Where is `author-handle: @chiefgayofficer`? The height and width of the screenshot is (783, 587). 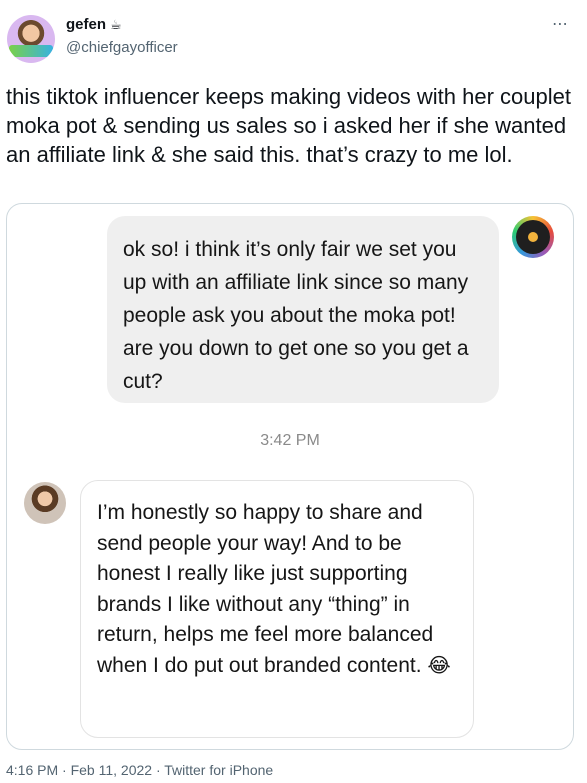 author-handle: @chiefgayofficer is located at coordinates (122, 47).